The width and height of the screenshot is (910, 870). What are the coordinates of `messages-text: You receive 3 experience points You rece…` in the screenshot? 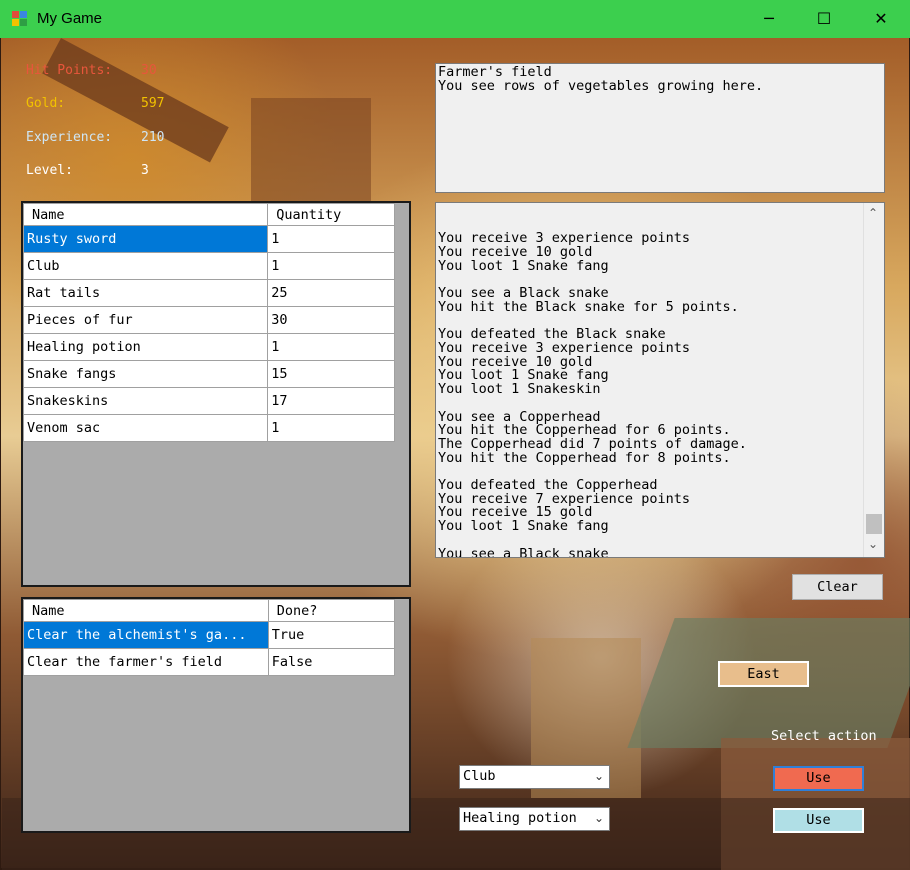 It's located at (592, 394).